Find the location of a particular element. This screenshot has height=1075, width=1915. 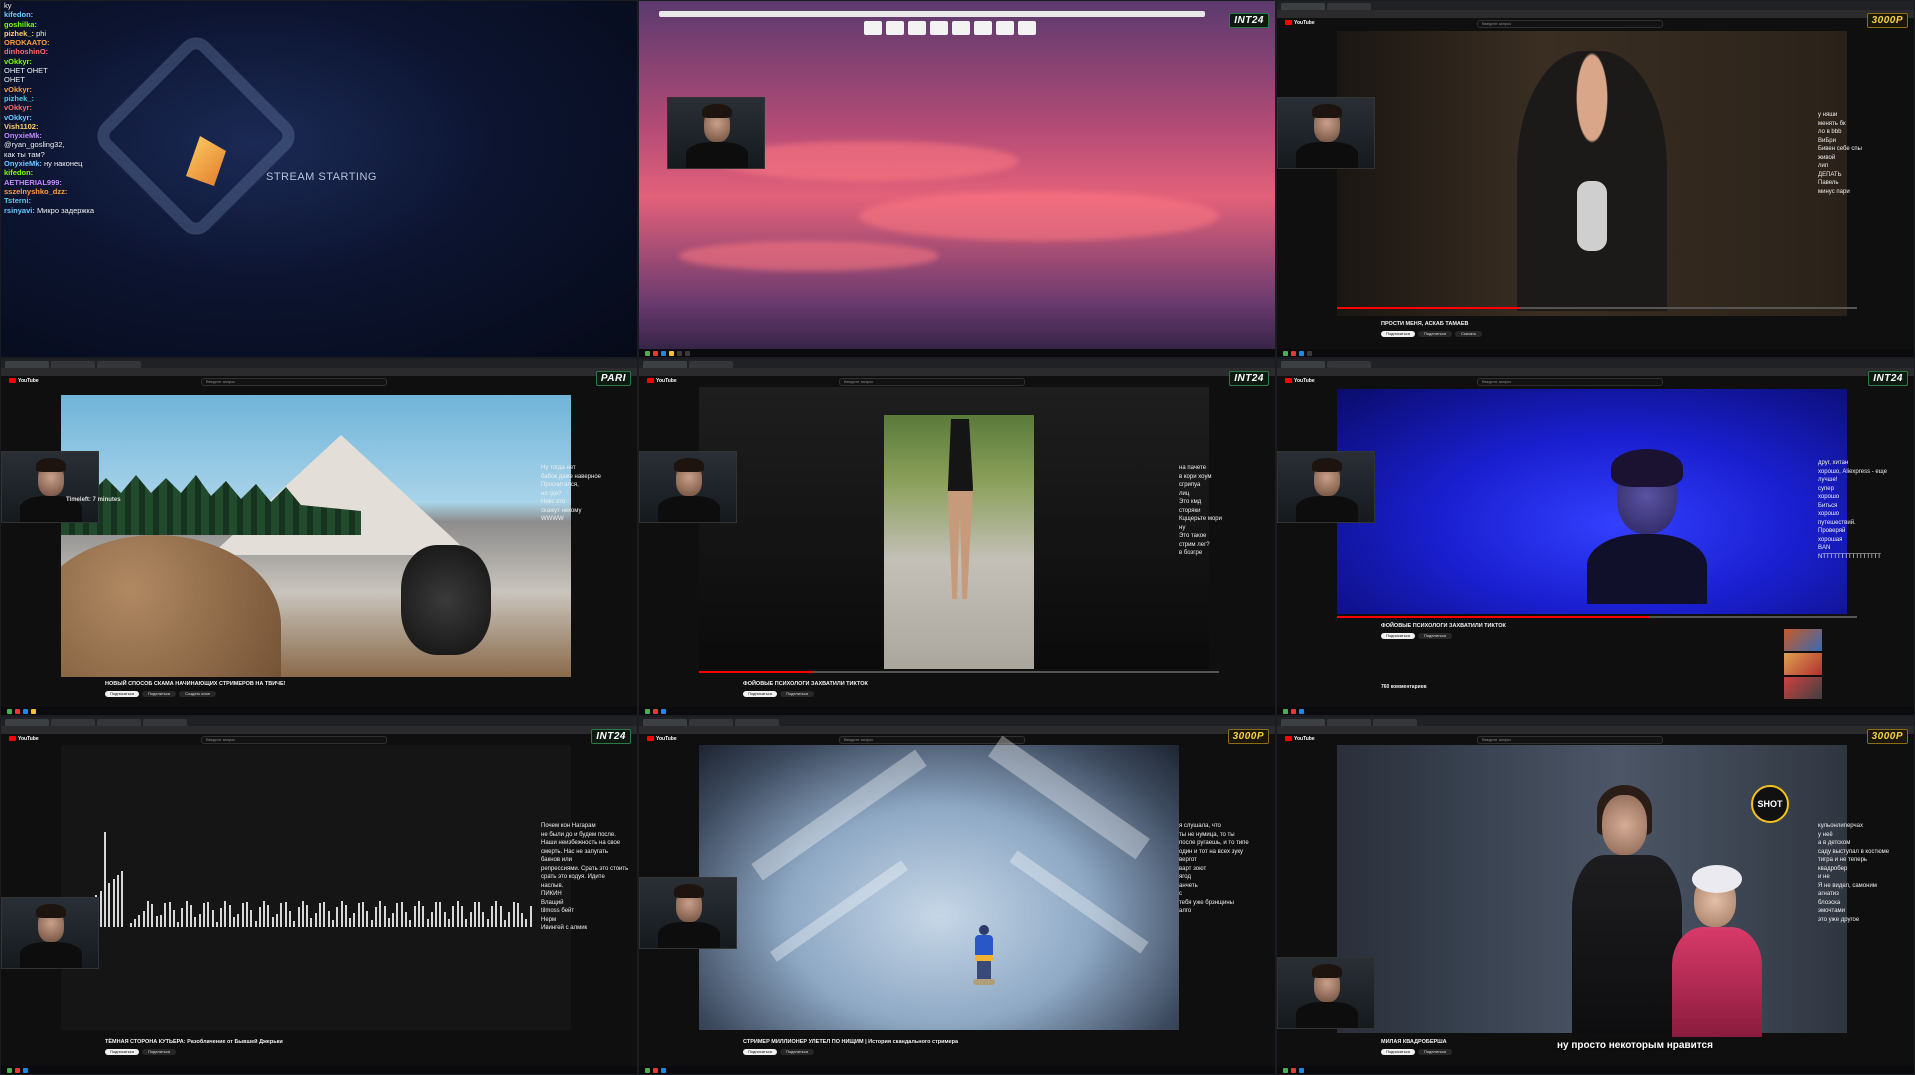

chat-text: срать это кодуя. Идите is located at coordinates (573, 877).